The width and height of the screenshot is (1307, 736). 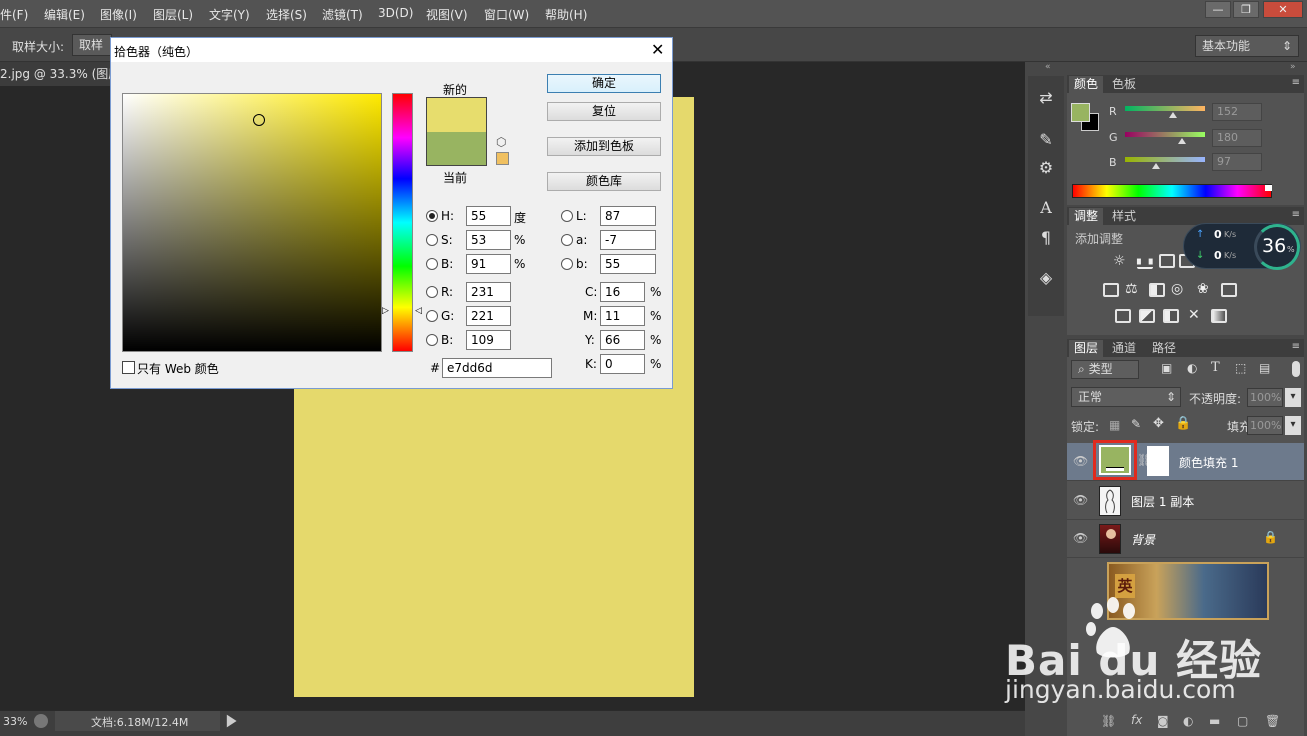 What do you see at coordinates (1123, 316) in the screenshot?
I see `invert-icon` at bounding box center [1123, 316].